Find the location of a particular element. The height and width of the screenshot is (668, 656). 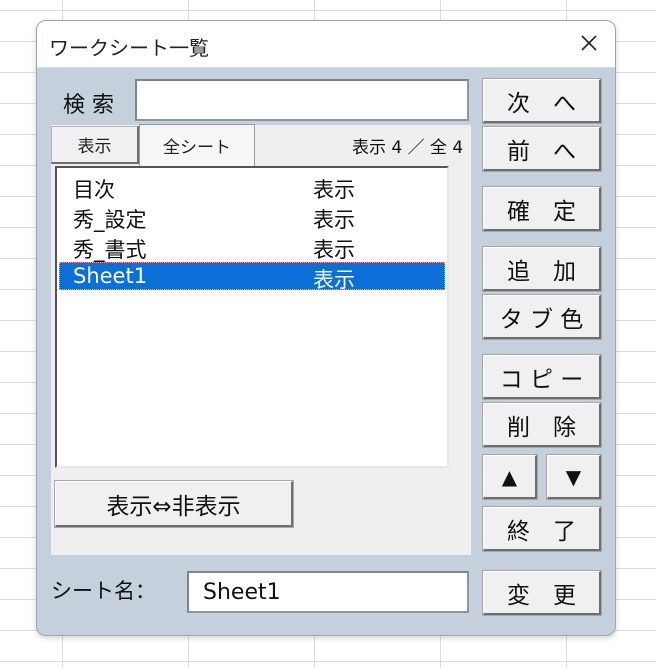

dialog-title: ワークシート一覧 is located at coordinates (129, 48).